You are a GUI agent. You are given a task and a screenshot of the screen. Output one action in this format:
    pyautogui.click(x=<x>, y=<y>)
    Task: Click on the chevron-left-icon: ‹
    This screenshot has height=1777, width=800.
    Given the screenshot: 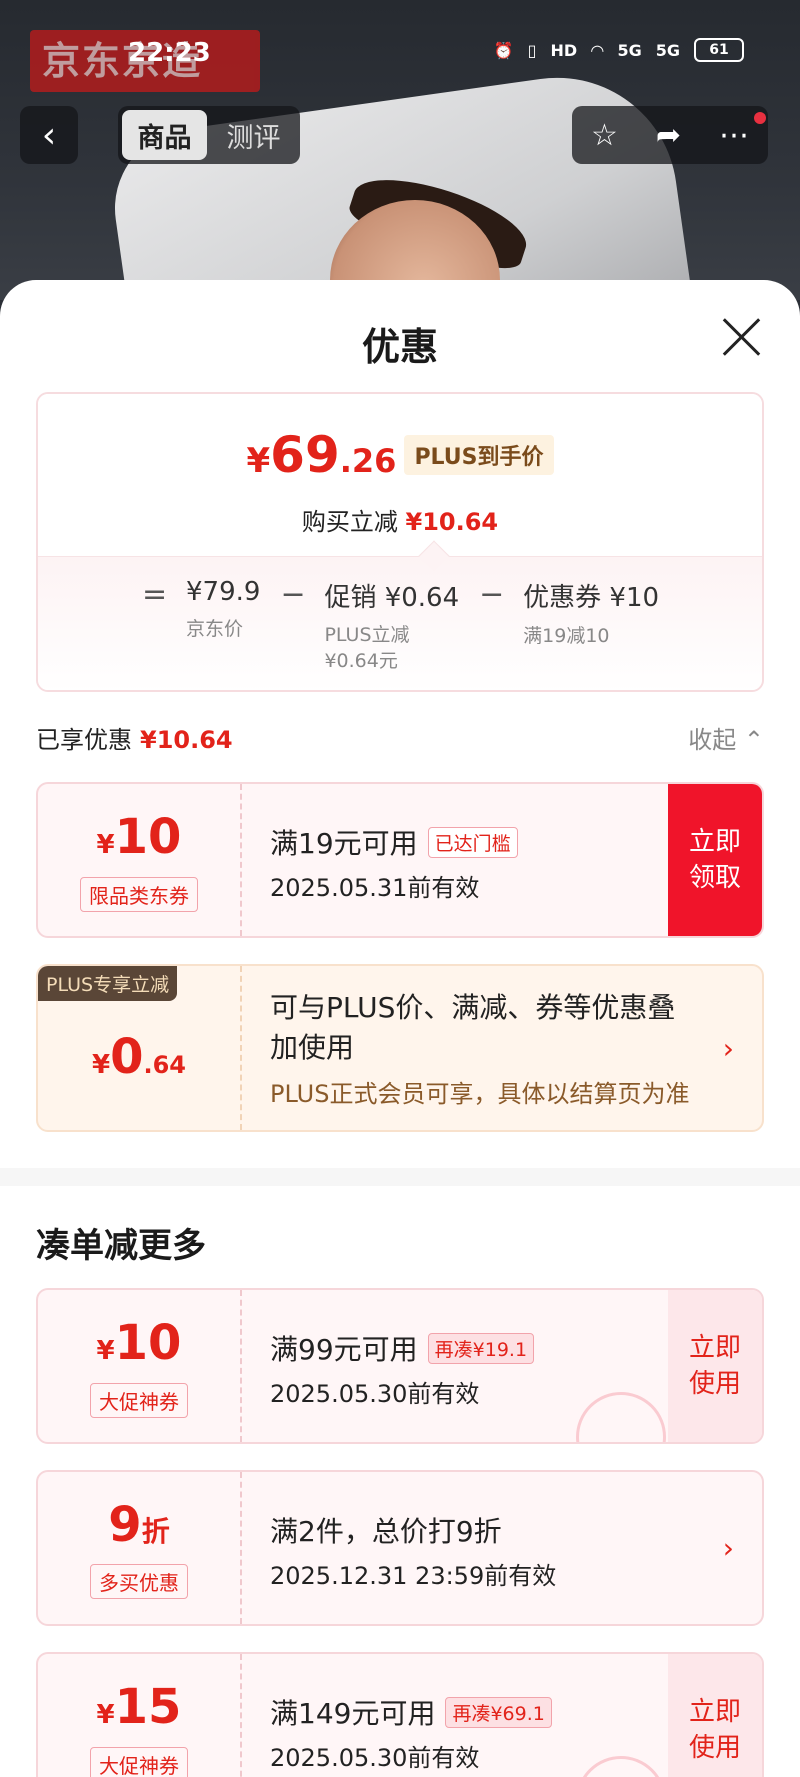 What is the action you would take?
    pyautogui.click(x=49, y=135)
    